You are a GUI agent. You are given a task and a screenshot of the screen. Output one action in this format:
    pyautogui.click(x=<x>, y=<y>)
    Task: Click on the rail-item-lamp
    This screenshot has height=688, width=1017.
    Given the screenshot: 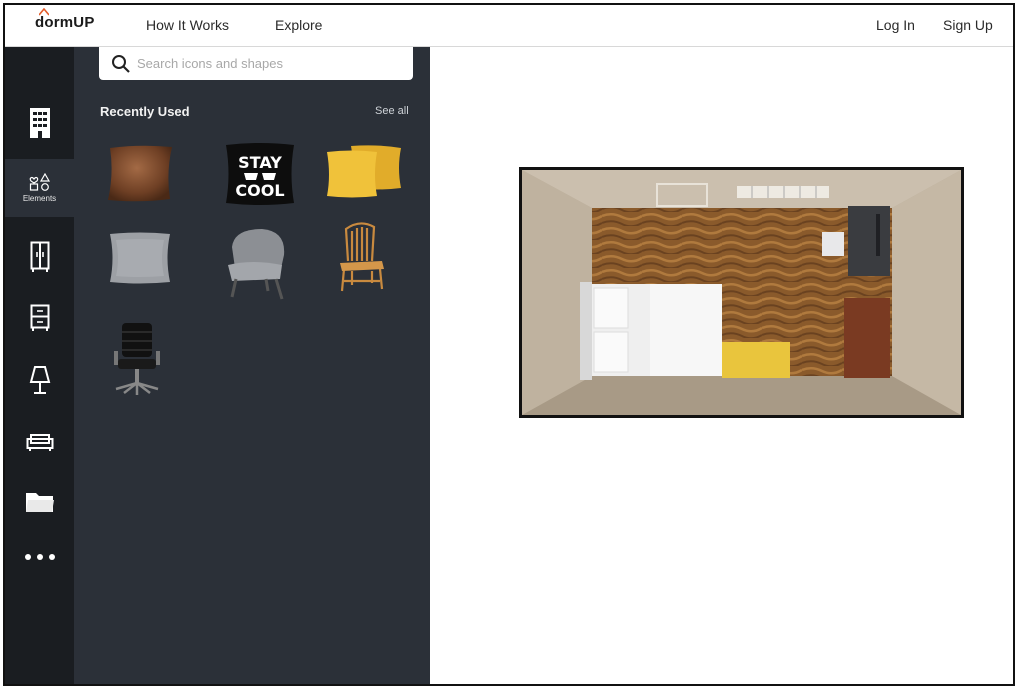 What is the action you would take?
    pyautogui.click(x=39, y=380)
    